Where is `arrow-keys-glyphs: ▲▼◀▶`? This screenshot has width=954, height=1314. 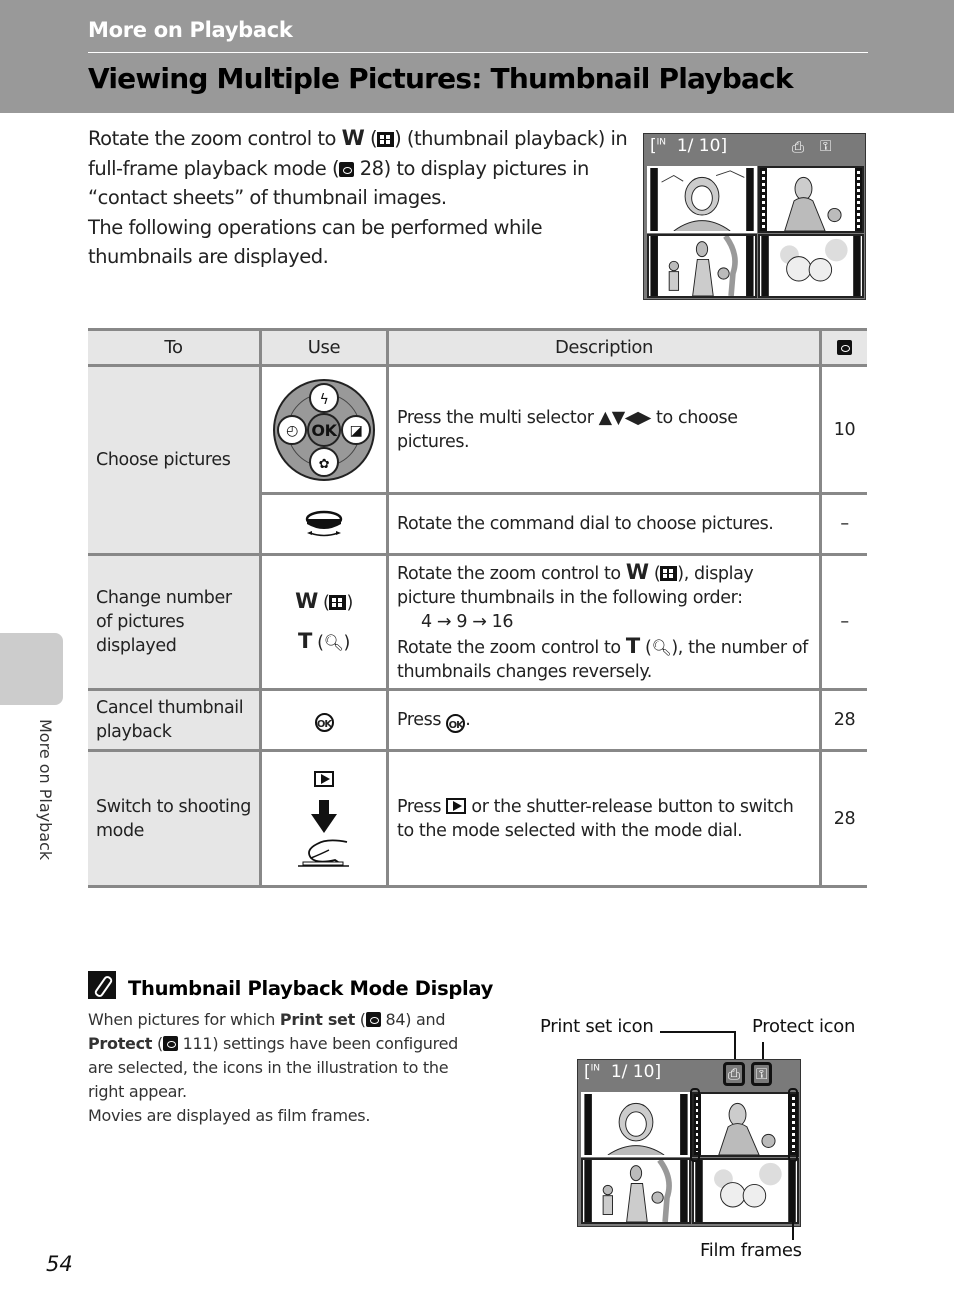
arrow-keys-glyphs: ▲▼◀▶ is located at coordinates (625, 417).